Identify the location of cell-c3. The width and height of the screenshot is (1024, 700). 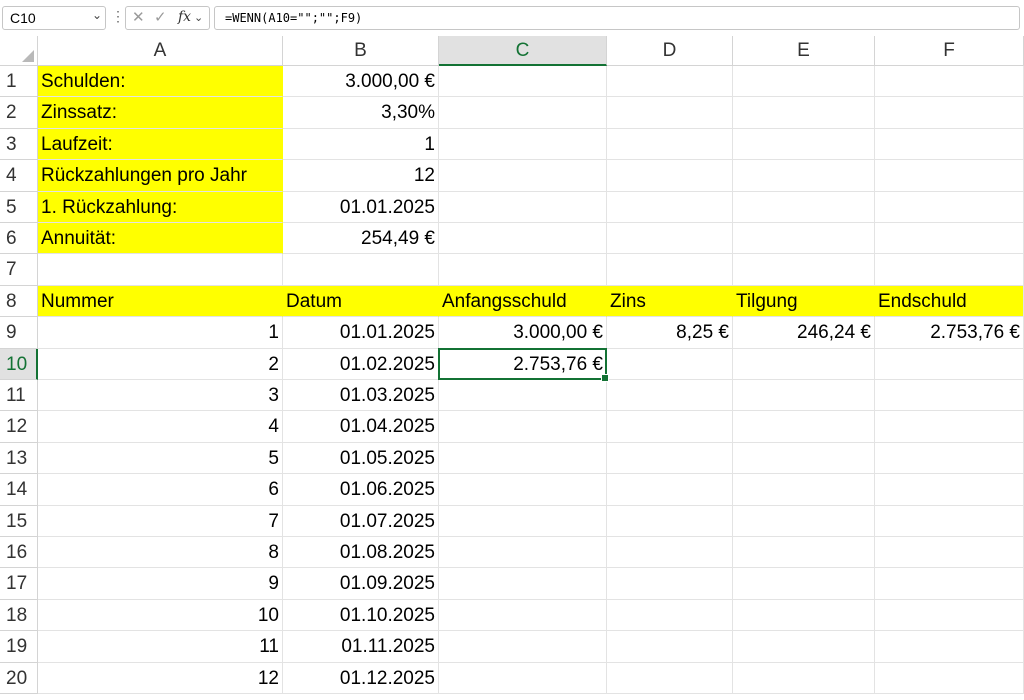
(523, 144).